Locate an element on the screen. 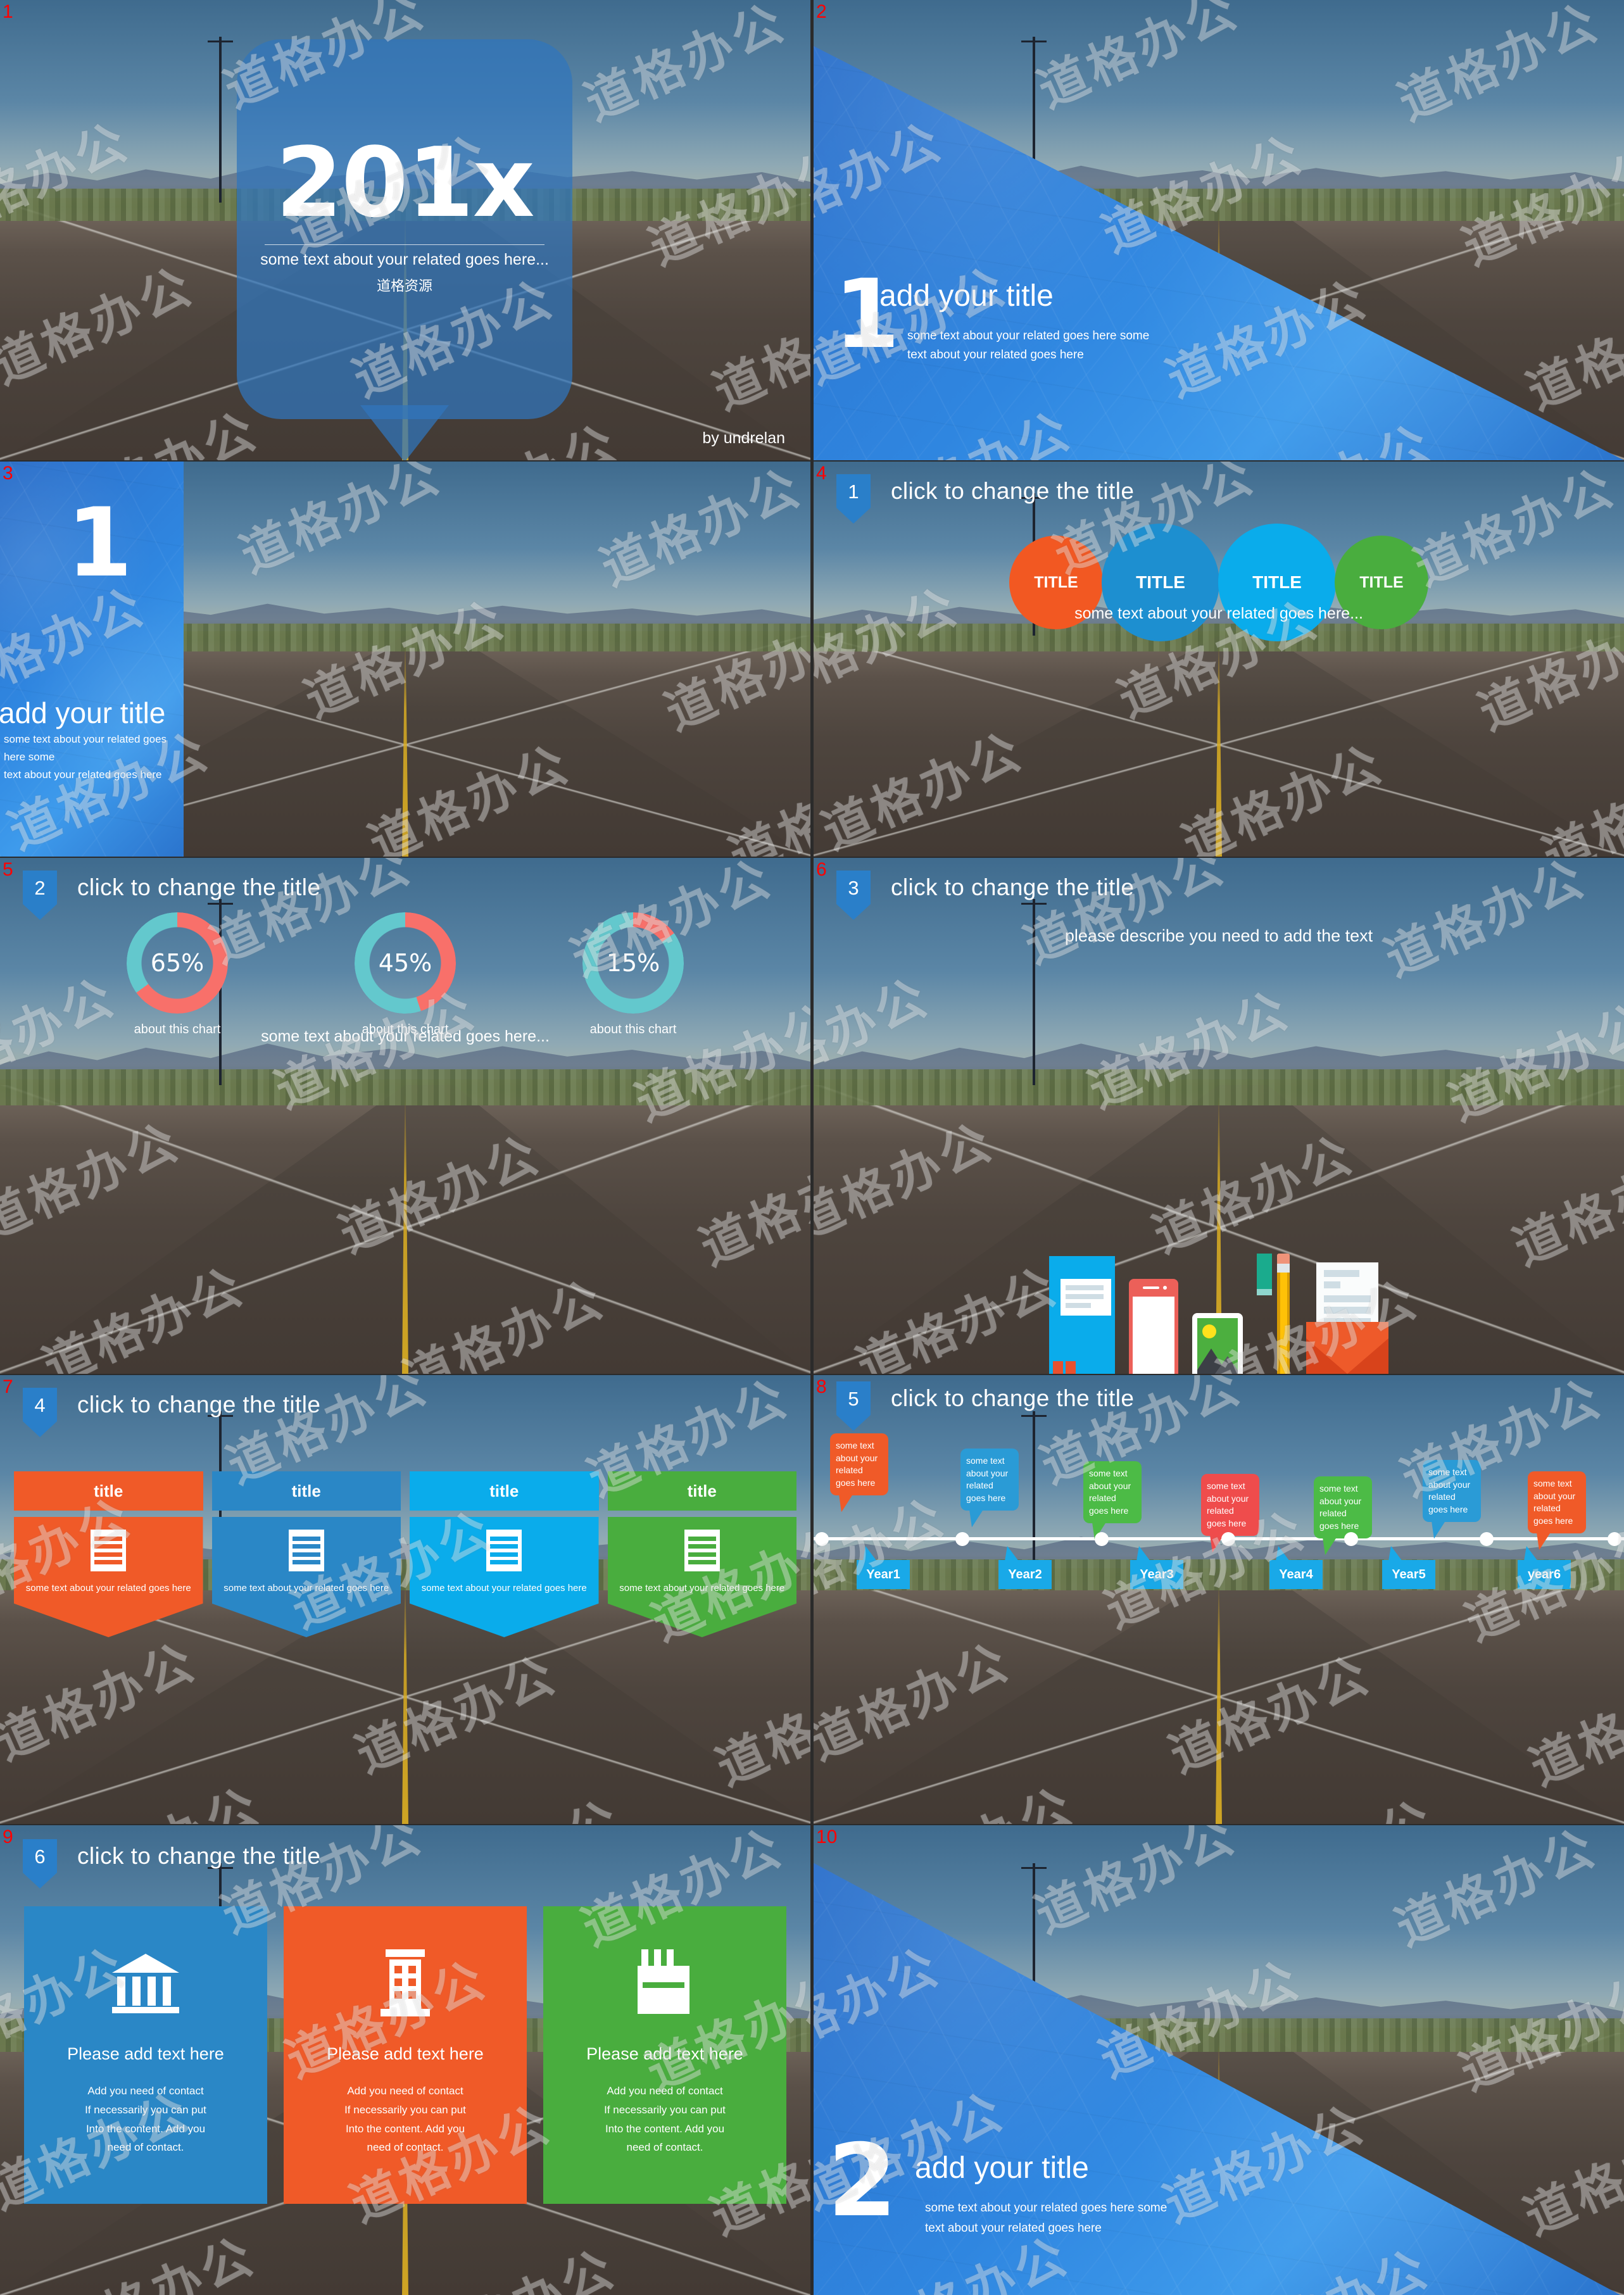  timeline-year-tag: Year4 is located at coordinates (1296, 1574).